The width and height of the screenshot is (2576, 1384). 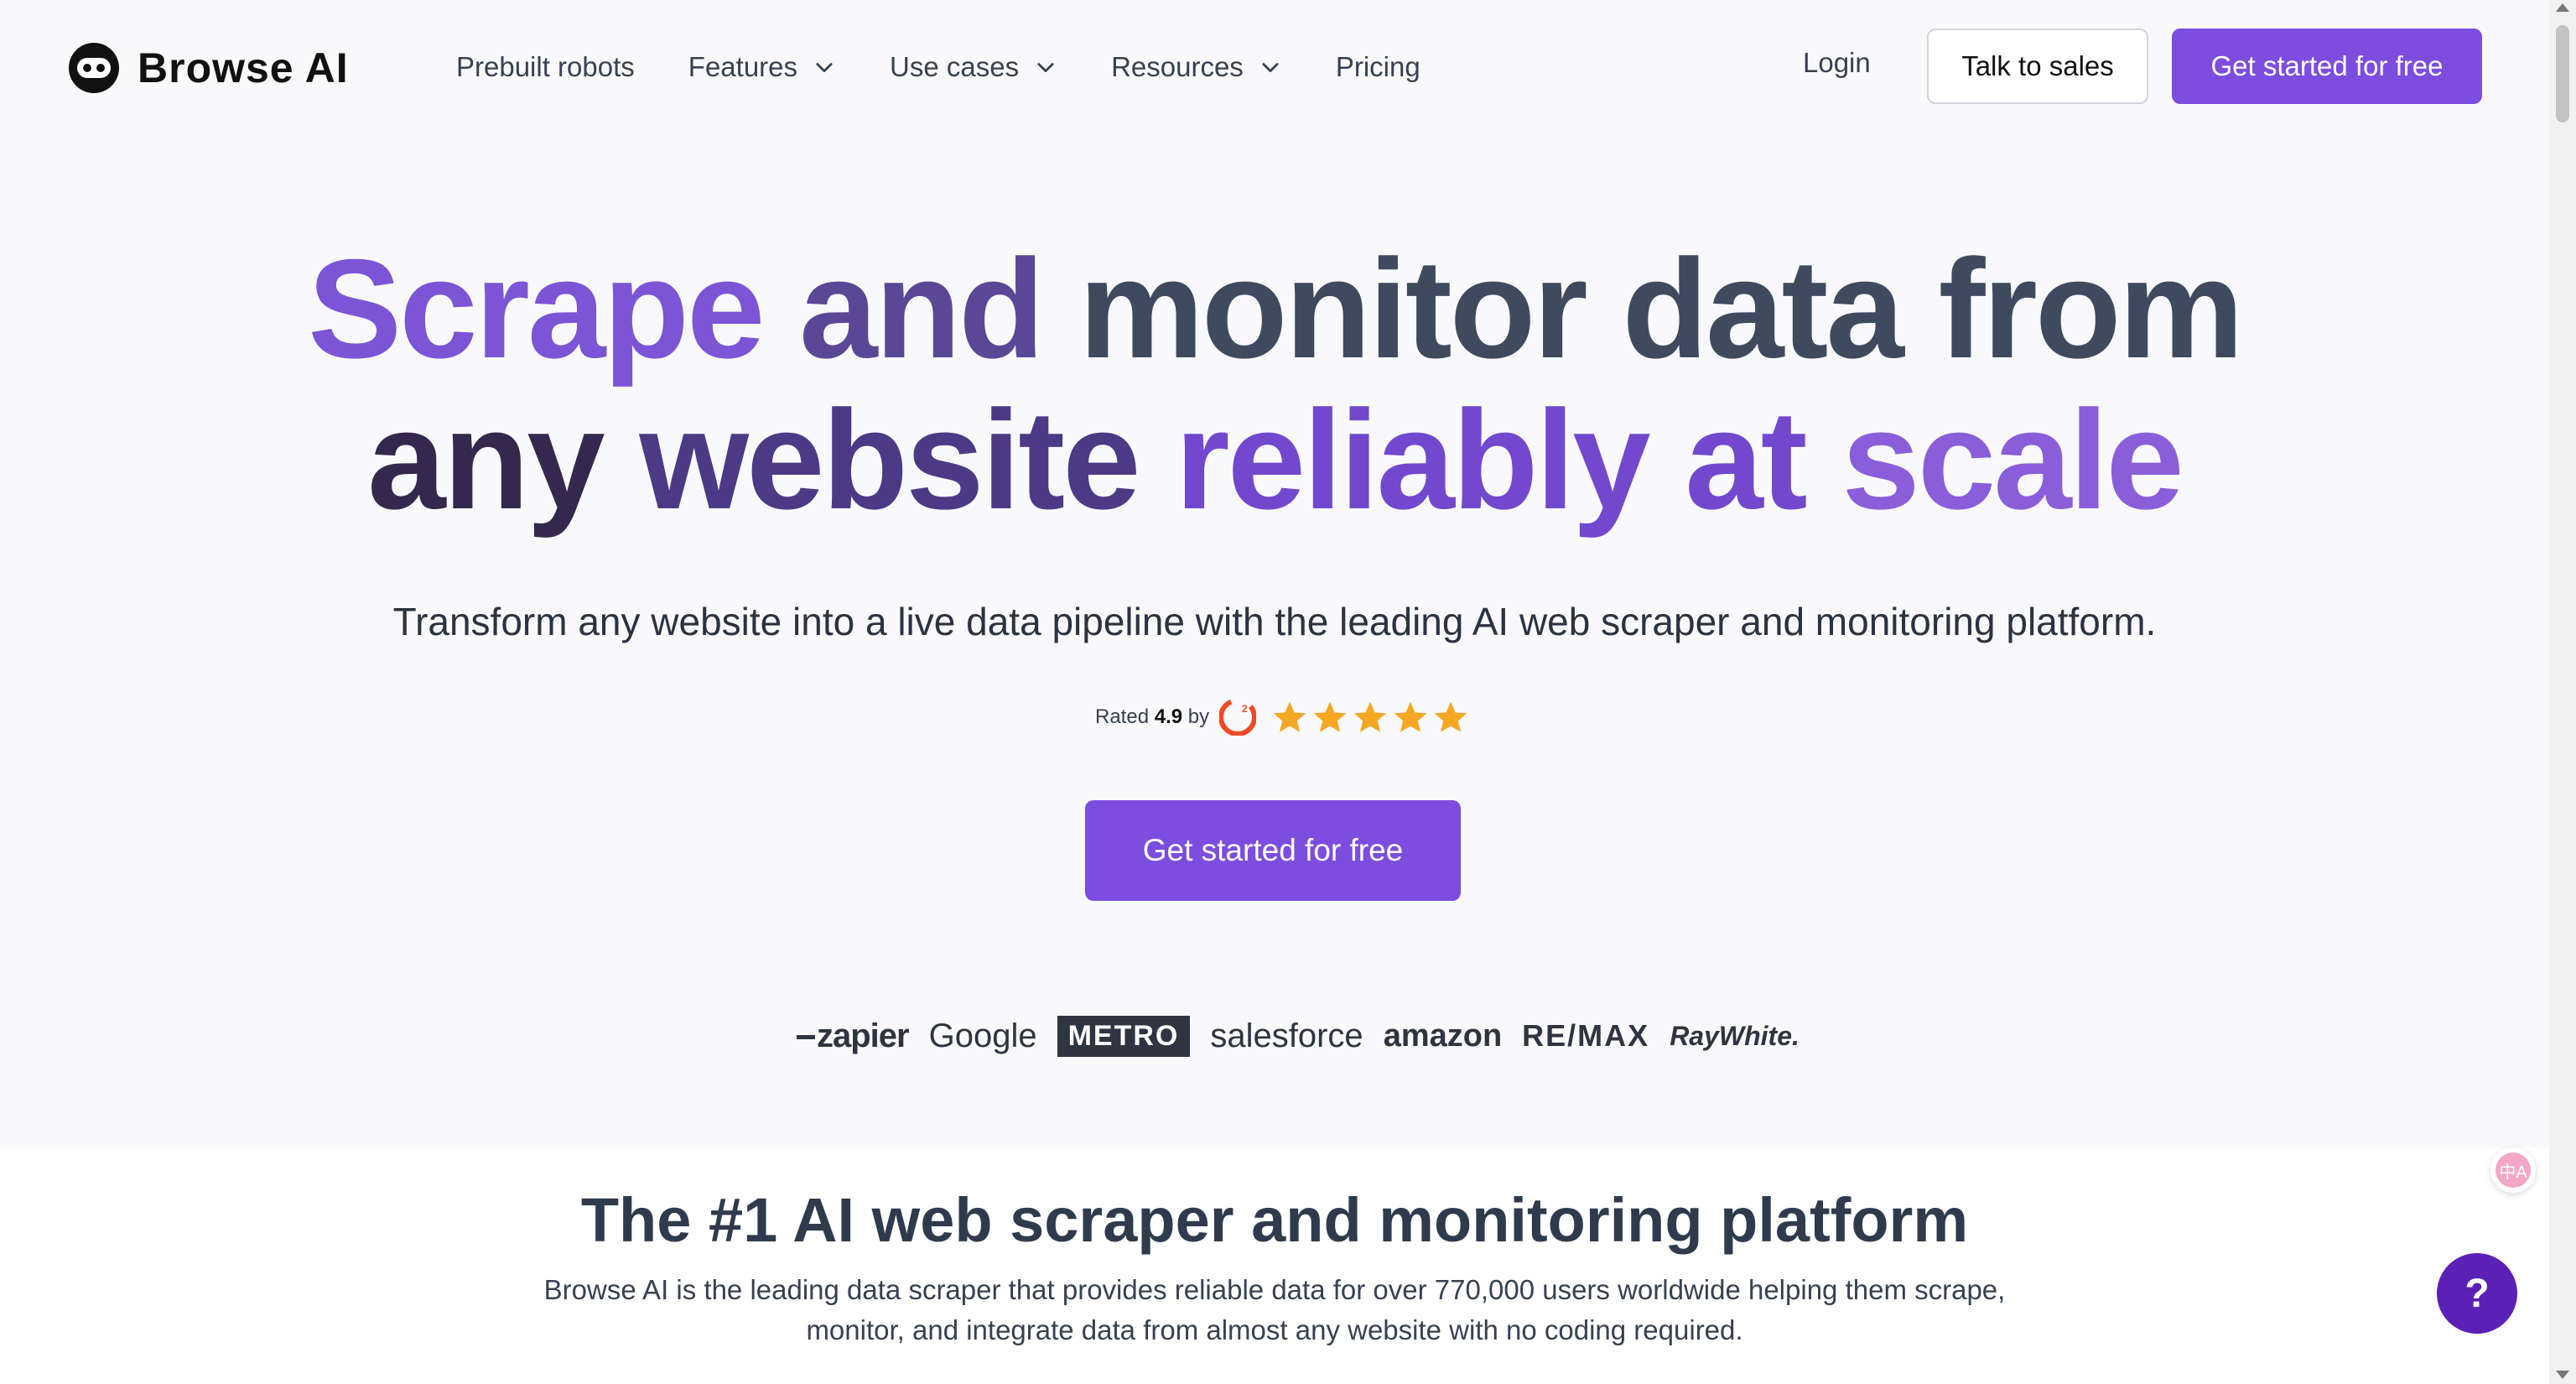 I want to click on hero-word: any, so click(x=486, y=460).